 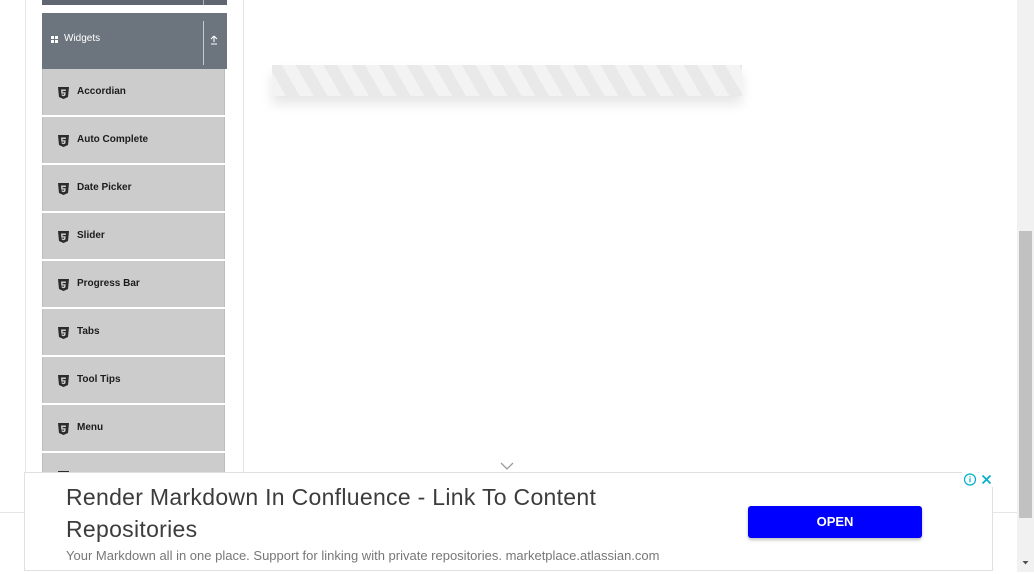 I want to click on sidebar-item-partial, so click(x=133, y=462).